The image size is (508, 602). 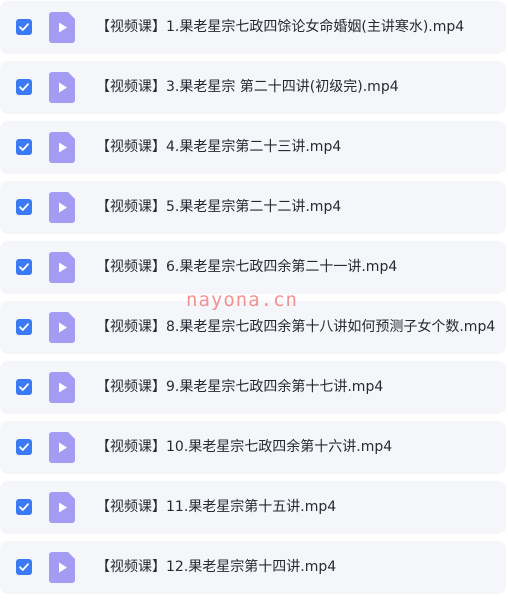 I want to click on file-row: 【视频课】1.果老星宗七政四馀论女命婚姻(主讲寒水).mp4, so click(x=253, y=27).